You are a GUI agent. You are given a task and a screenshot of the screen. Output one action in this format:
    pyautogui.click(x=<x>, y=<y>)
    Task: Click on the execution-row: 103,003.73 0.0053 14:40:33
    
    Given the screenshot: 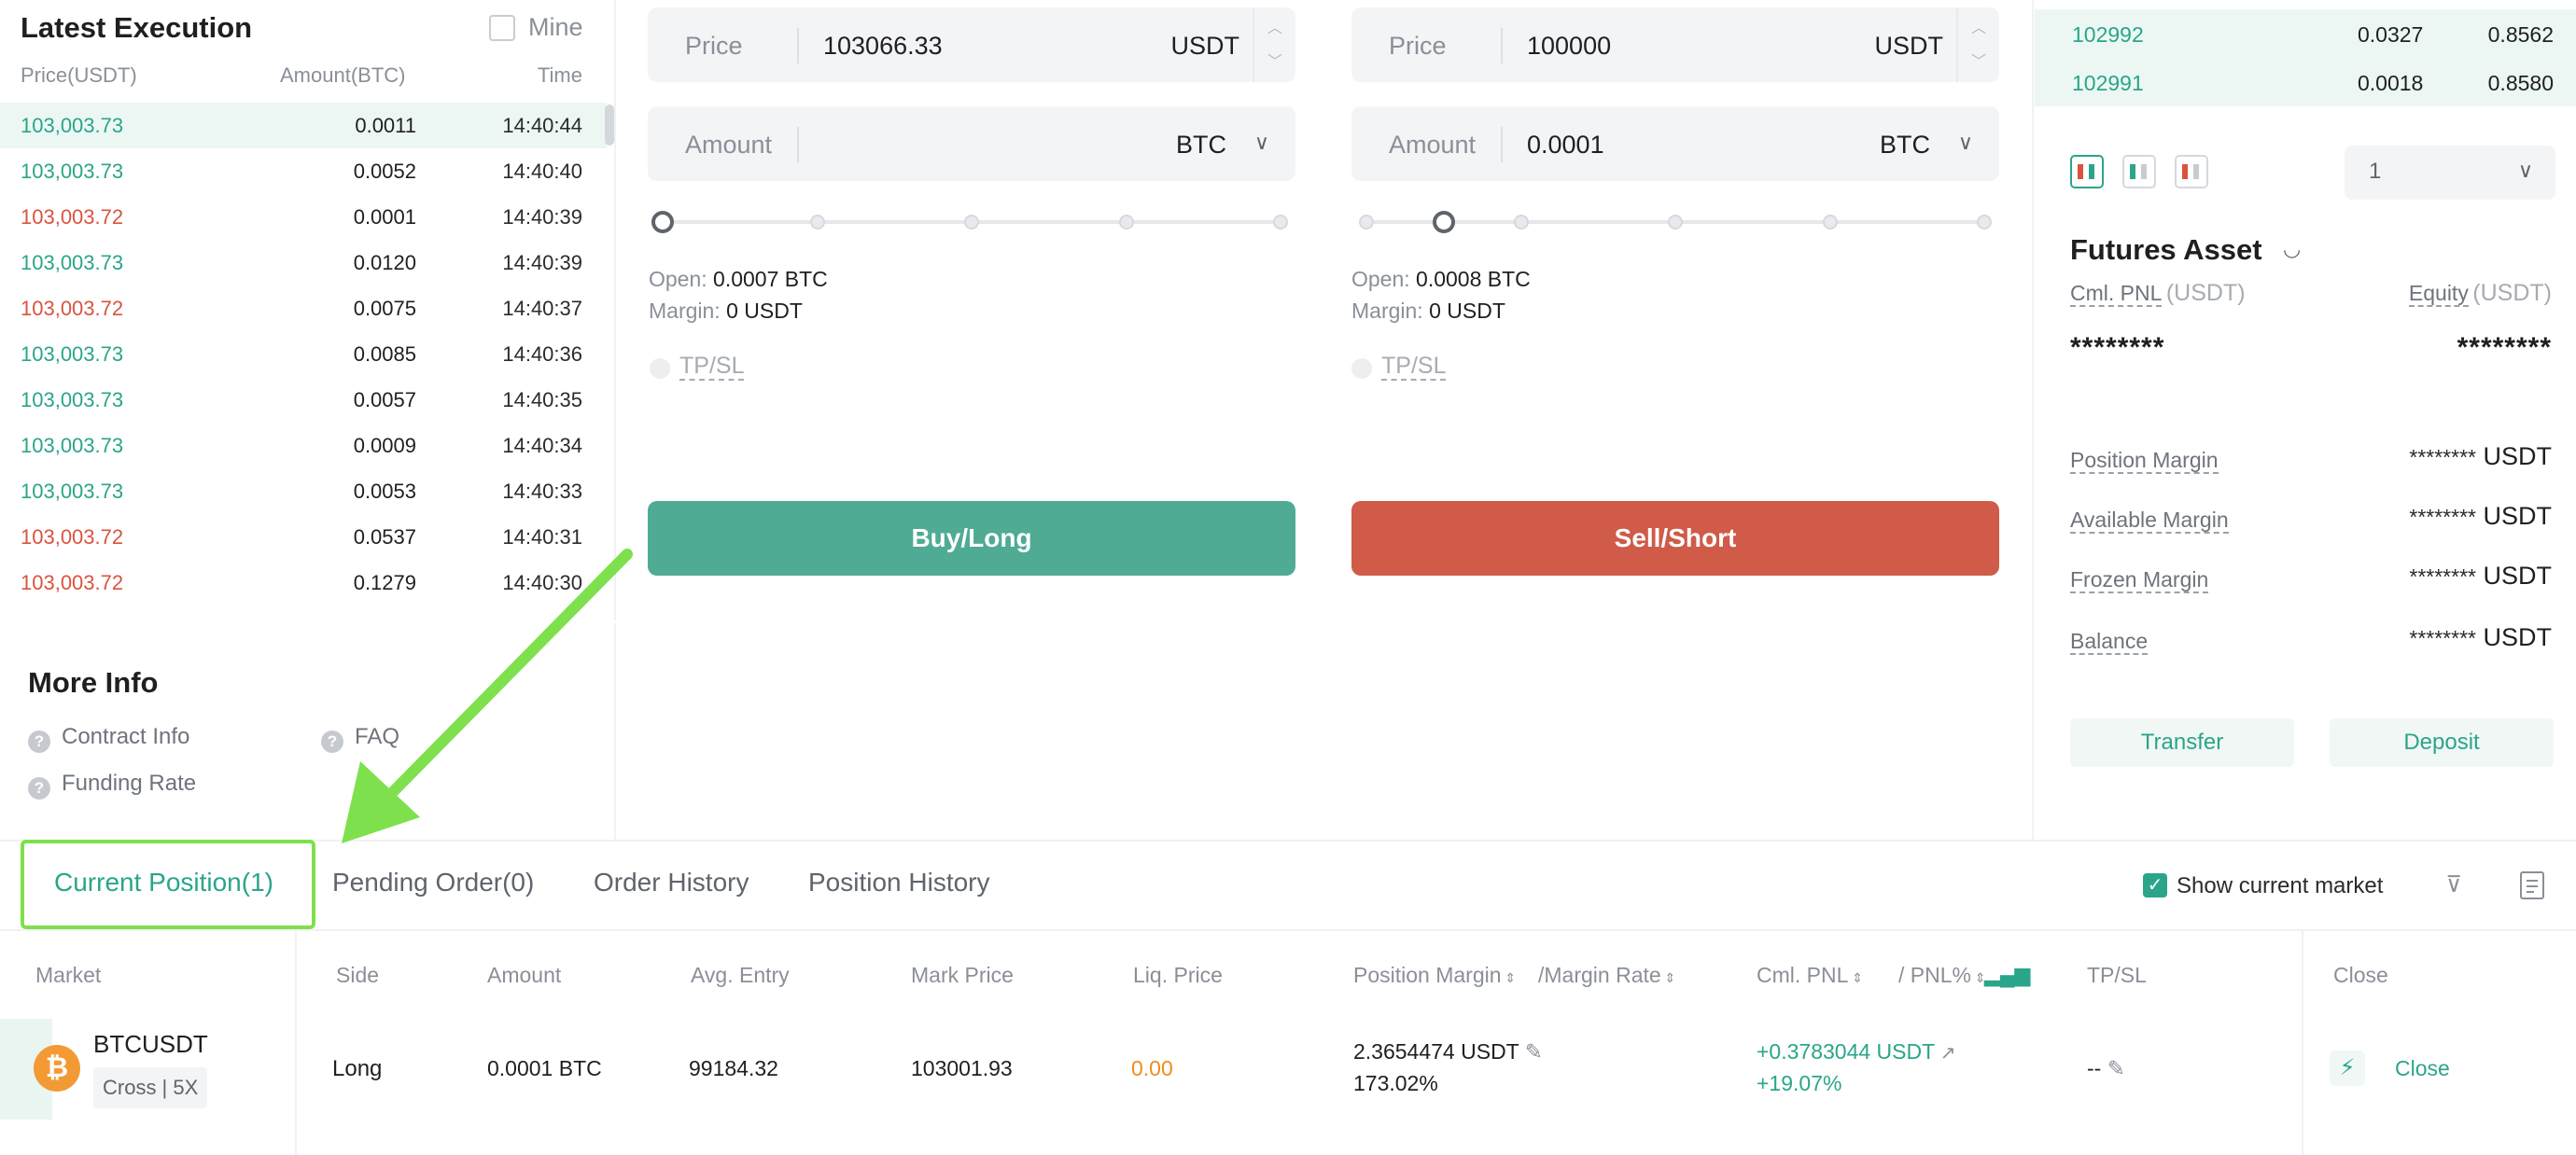 What is the action you would take?
    pyautogui.click(x=303, y=491)
    